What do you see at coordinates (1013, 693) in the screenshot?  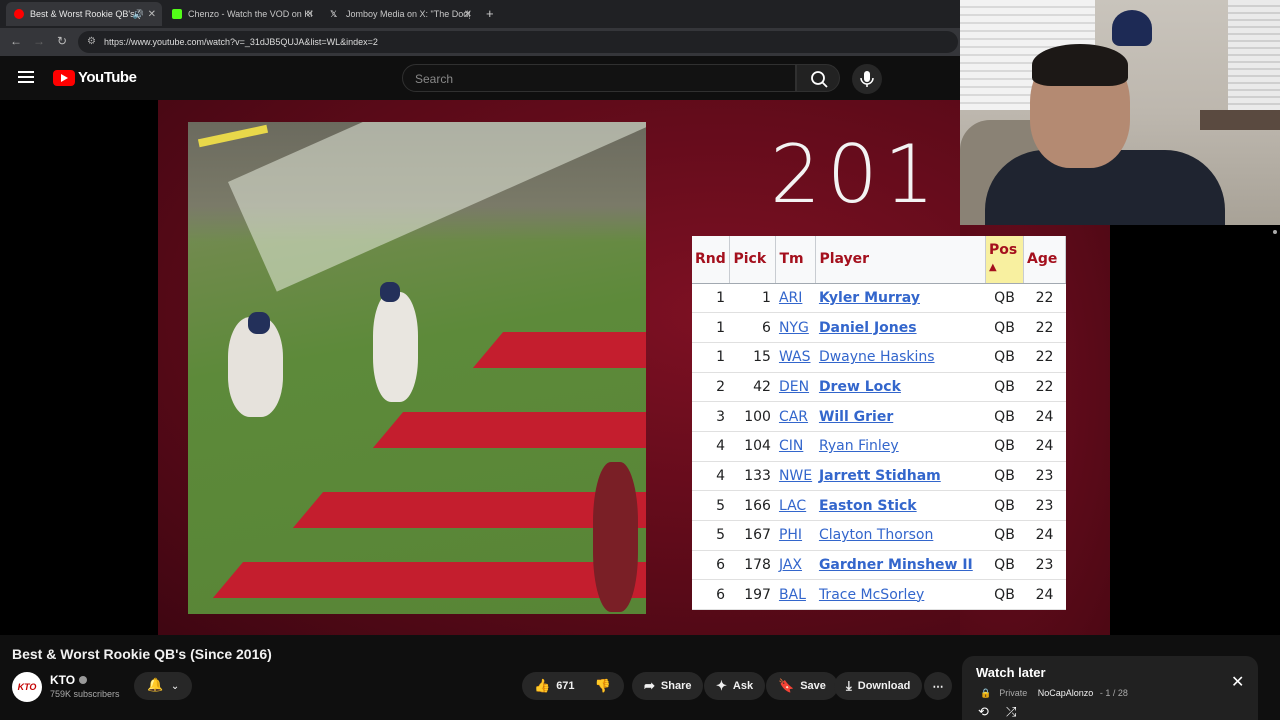 I see `playlist-privacy: Private` at bounding box center [1013, 693].